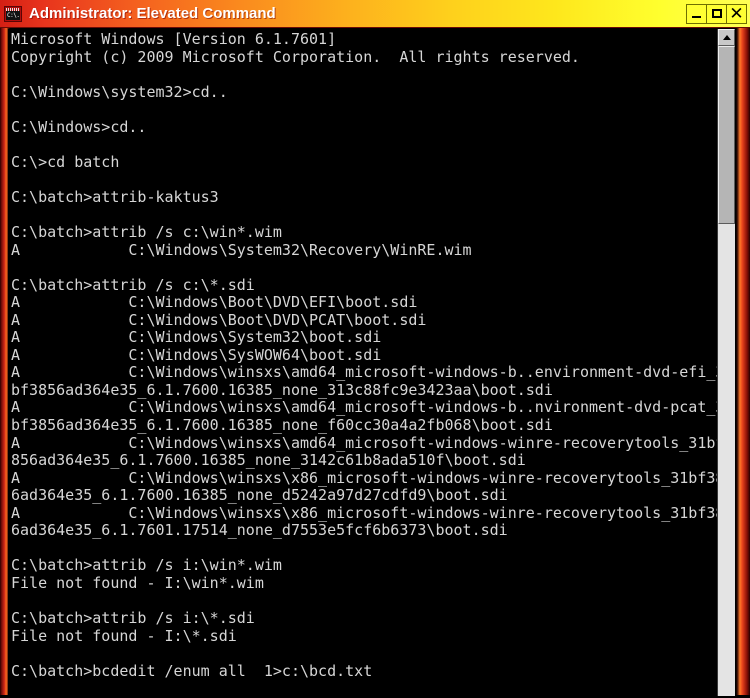  Describe the element at coordinates (174, 39) in the screenshot. I see `console-line: Microsoft Windows [Version 6.1.7601]` at that location.